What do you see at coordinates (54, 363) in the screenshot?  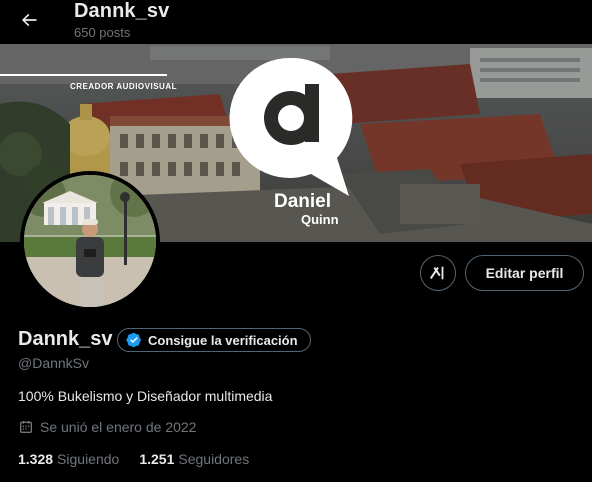 I see `username-handle: @DannkSv` at bounding box center [54, 363].